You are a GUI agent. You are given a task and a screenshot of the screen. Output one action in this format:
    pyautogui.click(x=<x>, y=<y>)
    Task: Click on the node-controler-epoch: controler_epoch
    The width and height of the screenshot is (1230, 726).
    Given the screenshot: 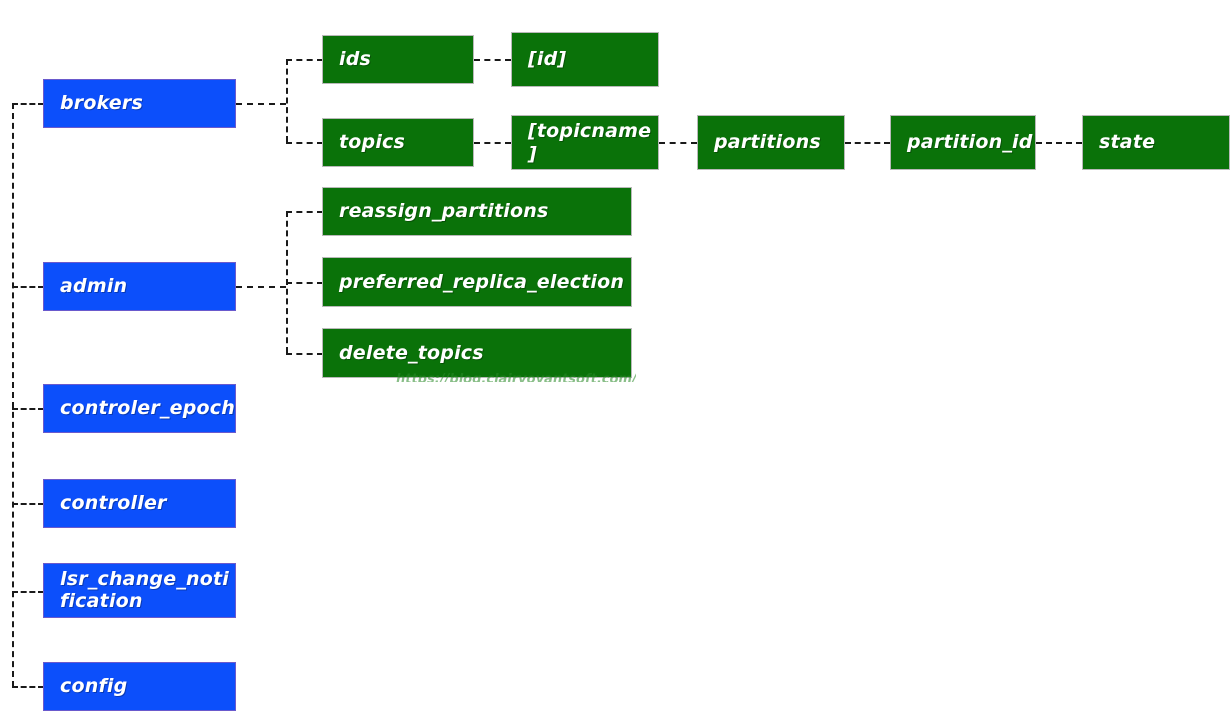 What is the action you would take?
    pyautogui.click(x=139, y=408)
    